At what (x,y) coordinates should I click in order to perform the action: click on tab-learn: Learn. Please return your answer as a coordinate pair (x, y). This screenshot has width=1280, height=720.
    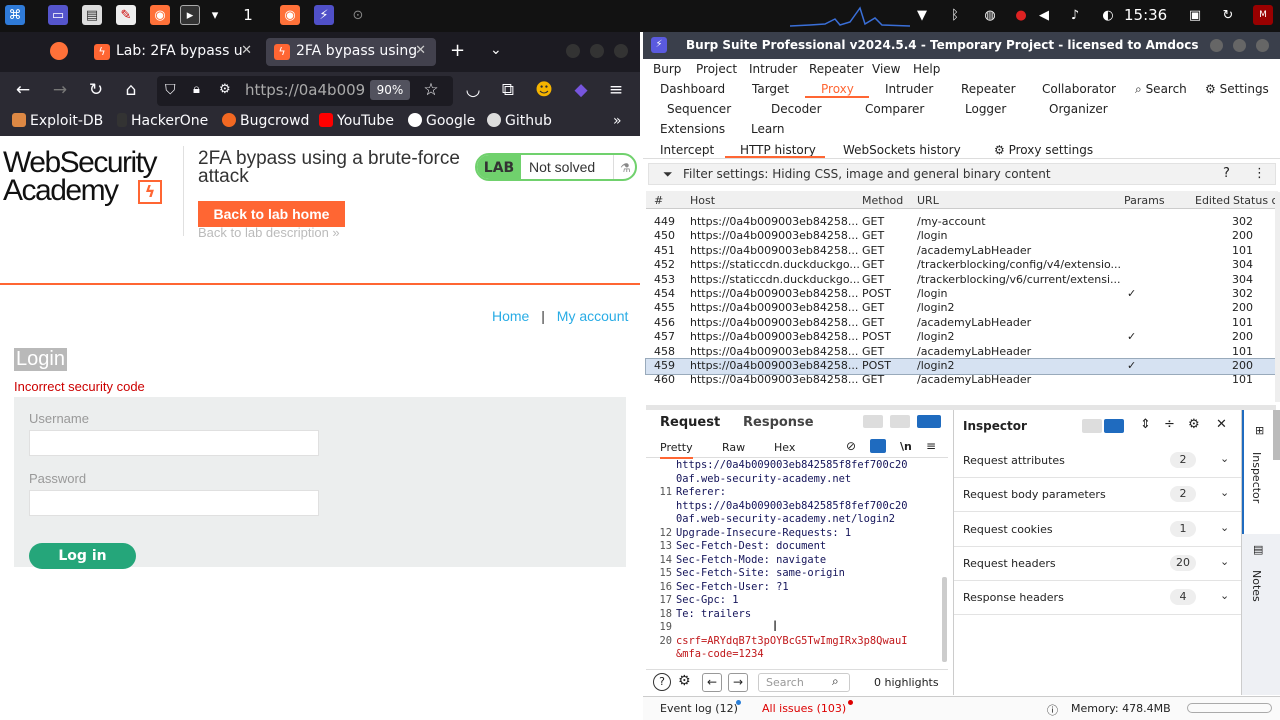
    Looking at the image, I should click on (768, 129).